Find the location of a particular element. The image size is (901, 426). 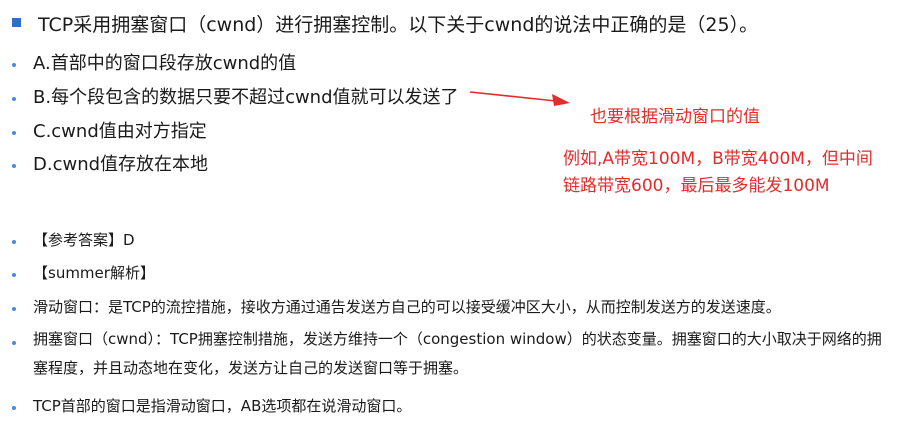

analysis-heading: 【summer解析】 is located at coordinates (94, 273).